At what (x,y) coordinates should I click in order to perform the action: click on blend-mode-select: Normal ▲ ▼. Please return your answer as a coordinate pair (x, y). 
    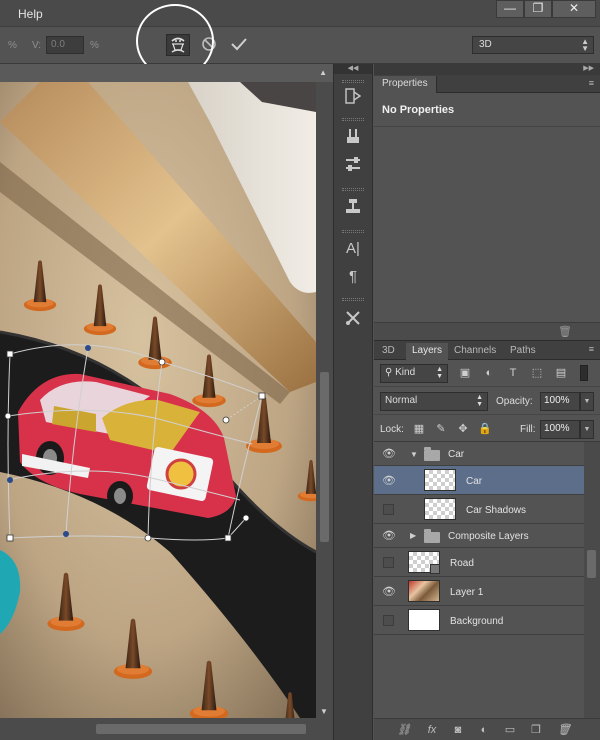
    Looking at the image, I should click on (434, 401).